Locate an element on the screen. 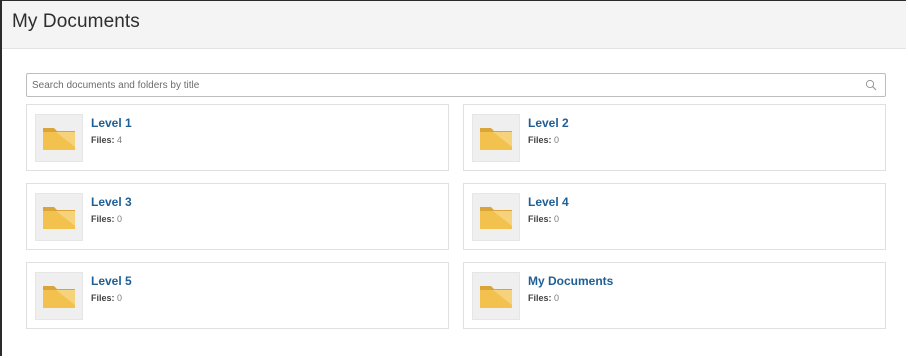  search-box is located at coordinates (456, 85).